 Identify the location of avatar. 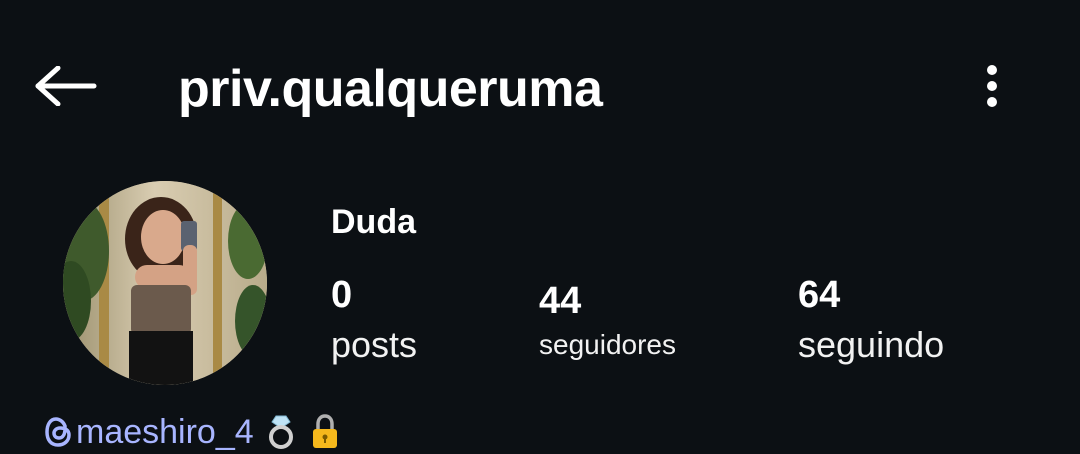
(165, 283).